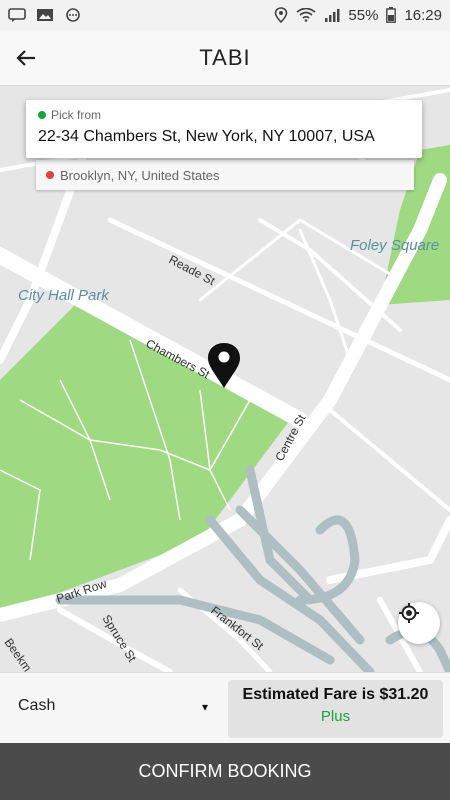  What do you see at coordinates (224, 115) in the screenshot?
I see `pickup-label-row: Pick from` at bounding box center [224, 115].